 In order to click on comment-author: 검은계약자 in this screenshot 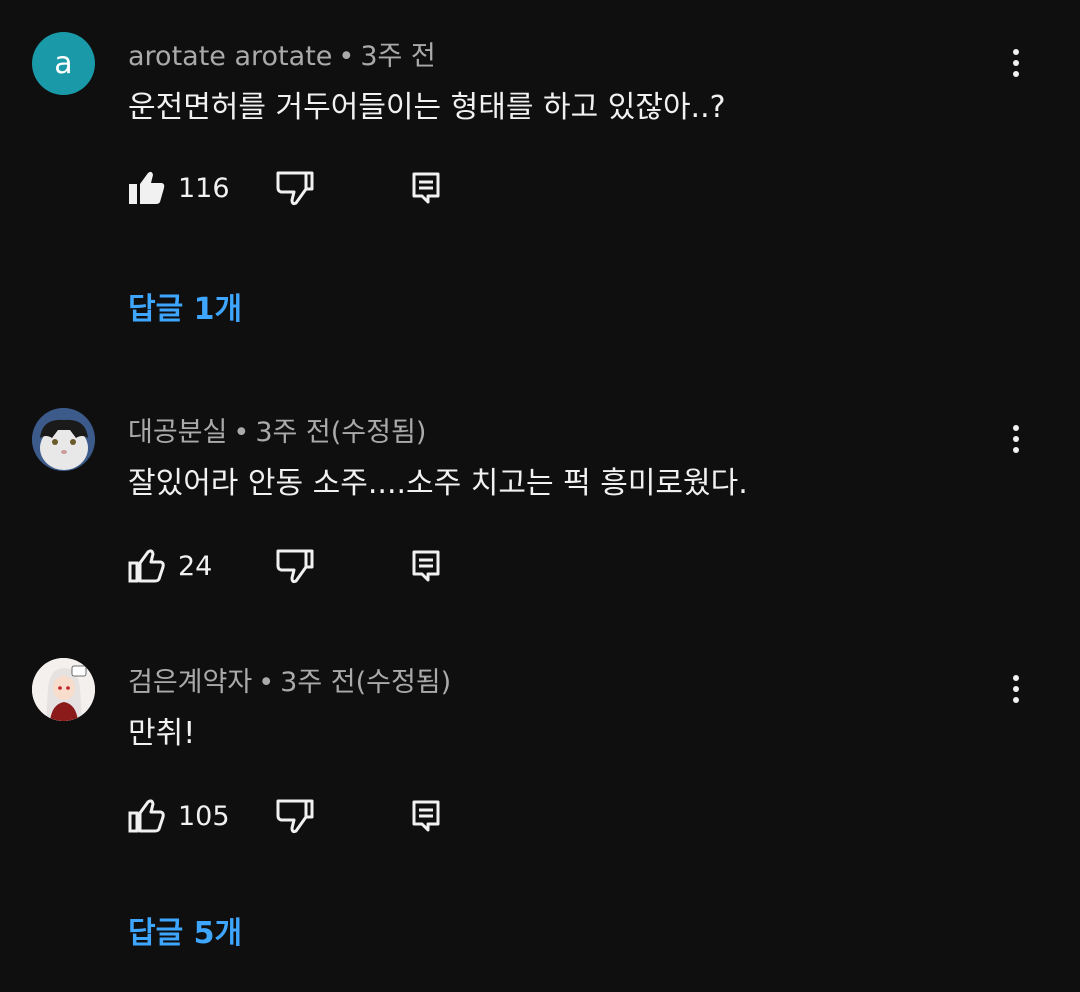, I will do `click(190, 682)`.